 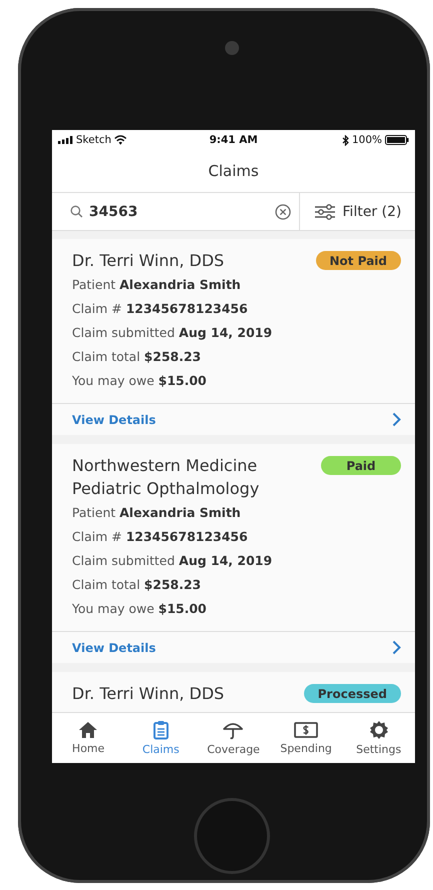 I want to click on carrier-name: Sketch, so click(x=94, y=140).